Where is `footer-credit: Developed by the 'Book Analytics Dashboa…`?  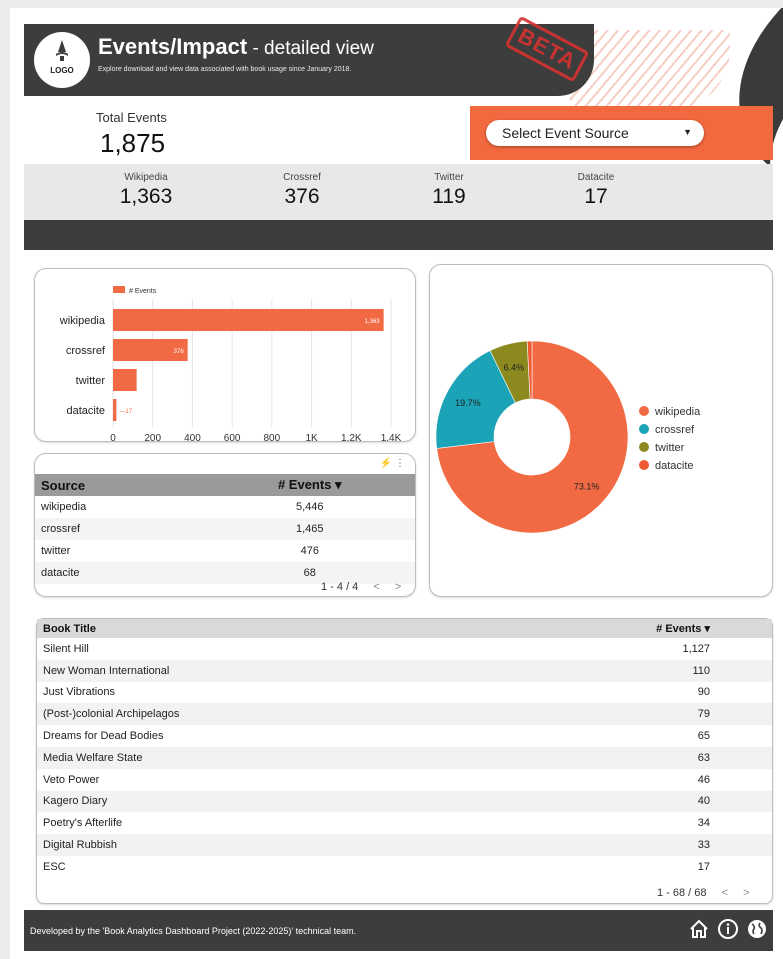
footer-credit: Developed by the 'Book Analytics Dashboa… is located at coordinates (193, 931).